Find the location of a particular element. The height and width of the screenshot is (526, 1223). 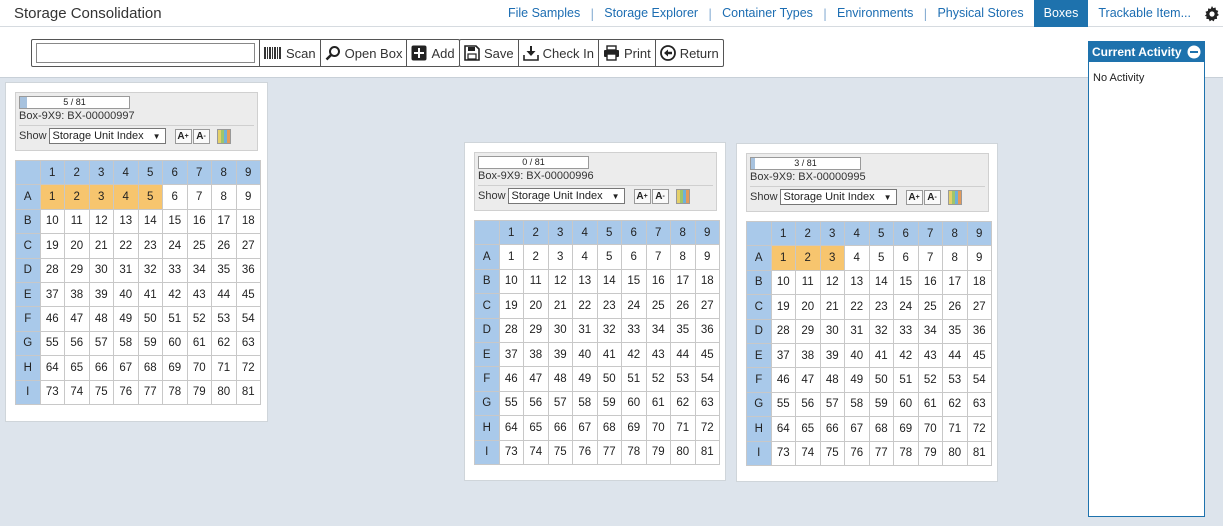

grid-cell: 76 is located at coordinates (126, 392).